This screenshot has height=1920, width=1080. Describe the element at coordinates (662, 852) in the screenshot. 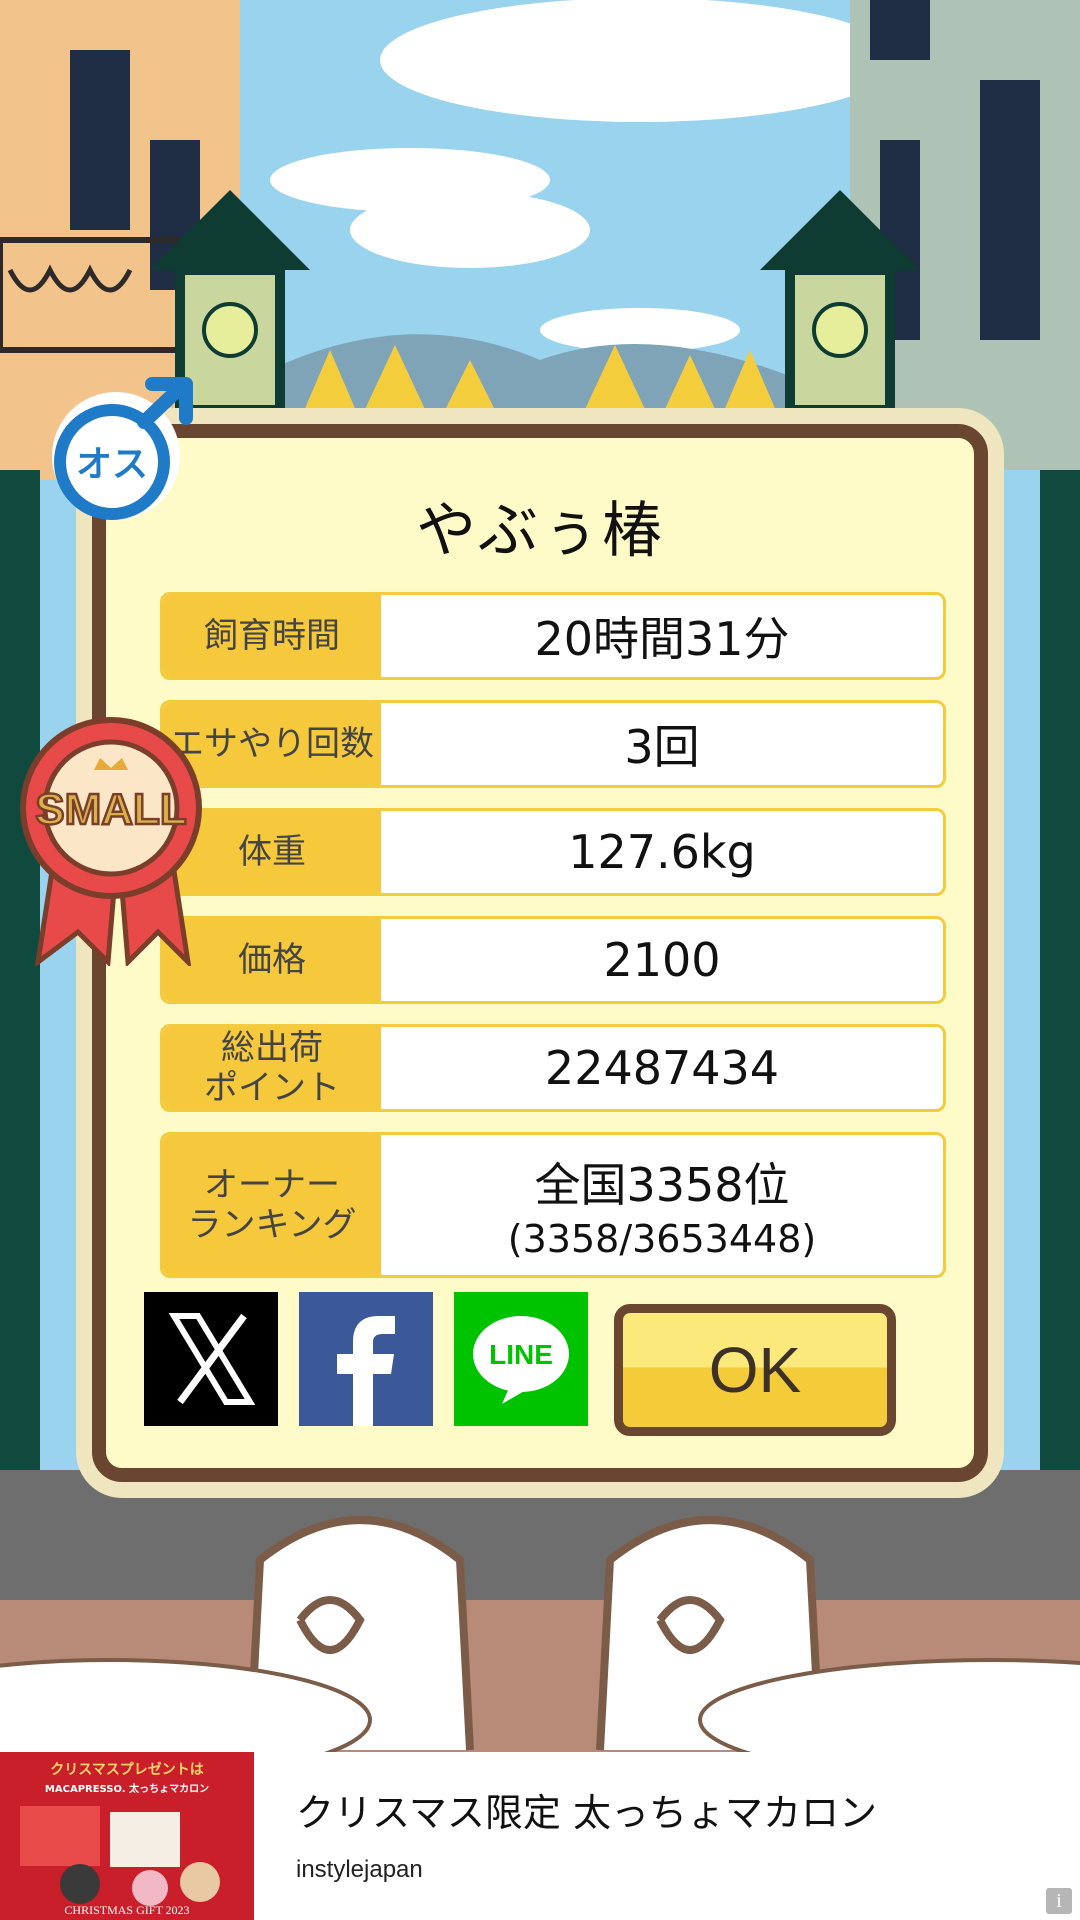

I see `stat-value: 127.6kg` at that location.